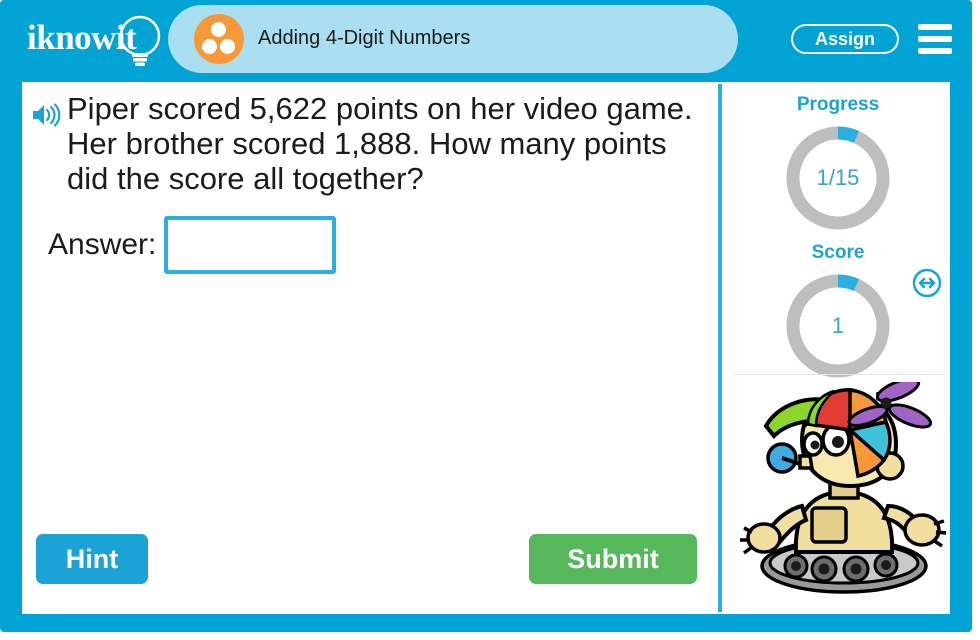 This screenshot has height=640, width=980. I want to click on score-ring: 1, so click(838, 326).